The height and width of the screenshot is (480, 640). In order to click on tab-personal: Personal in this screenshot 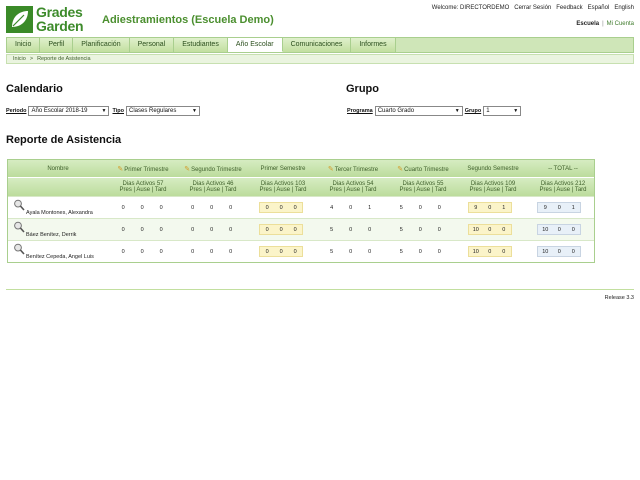, I will do `click(152, 45)`.